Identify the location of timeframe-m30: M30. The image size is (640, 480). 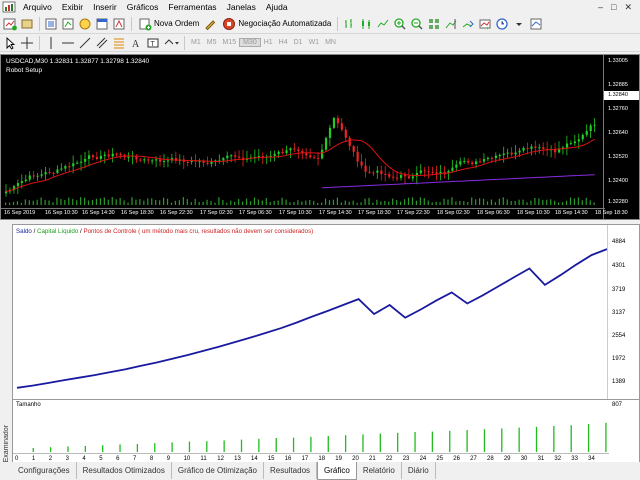
(250, 42).